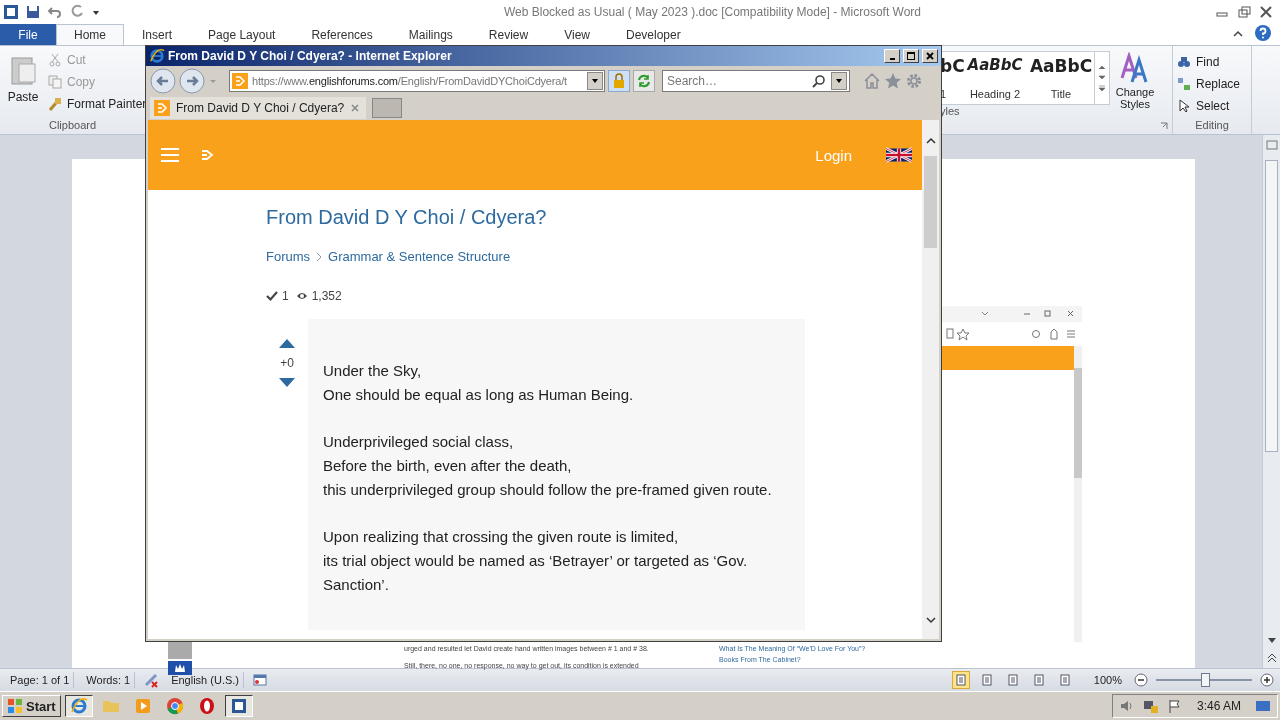 The width and height of the screenshot is (1280, 720). I want to click on zoom-in-icon, so click(1267, 680).